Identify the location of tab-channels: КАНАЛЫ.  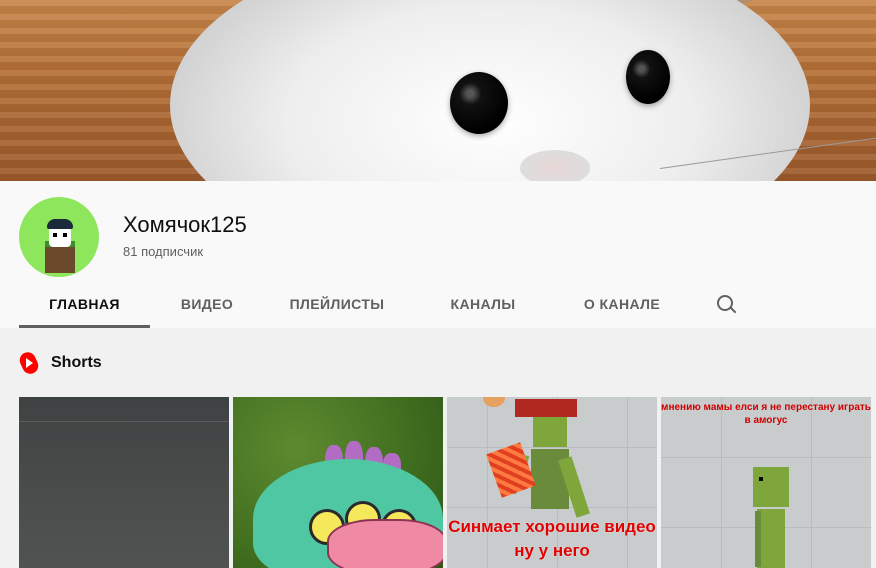
(483, 308).